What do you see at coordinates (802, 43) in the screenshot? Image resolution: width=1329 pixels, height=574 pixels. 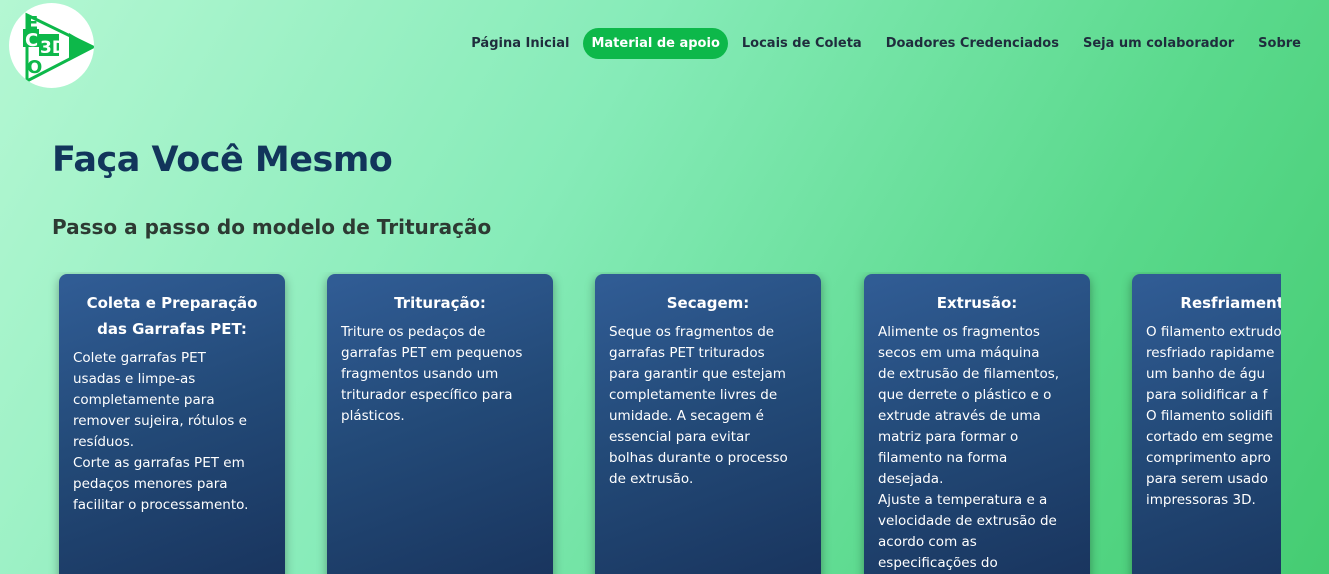 I see `nav-item-collection-points: Locais de Coleta` at bounding box center [802, 43].